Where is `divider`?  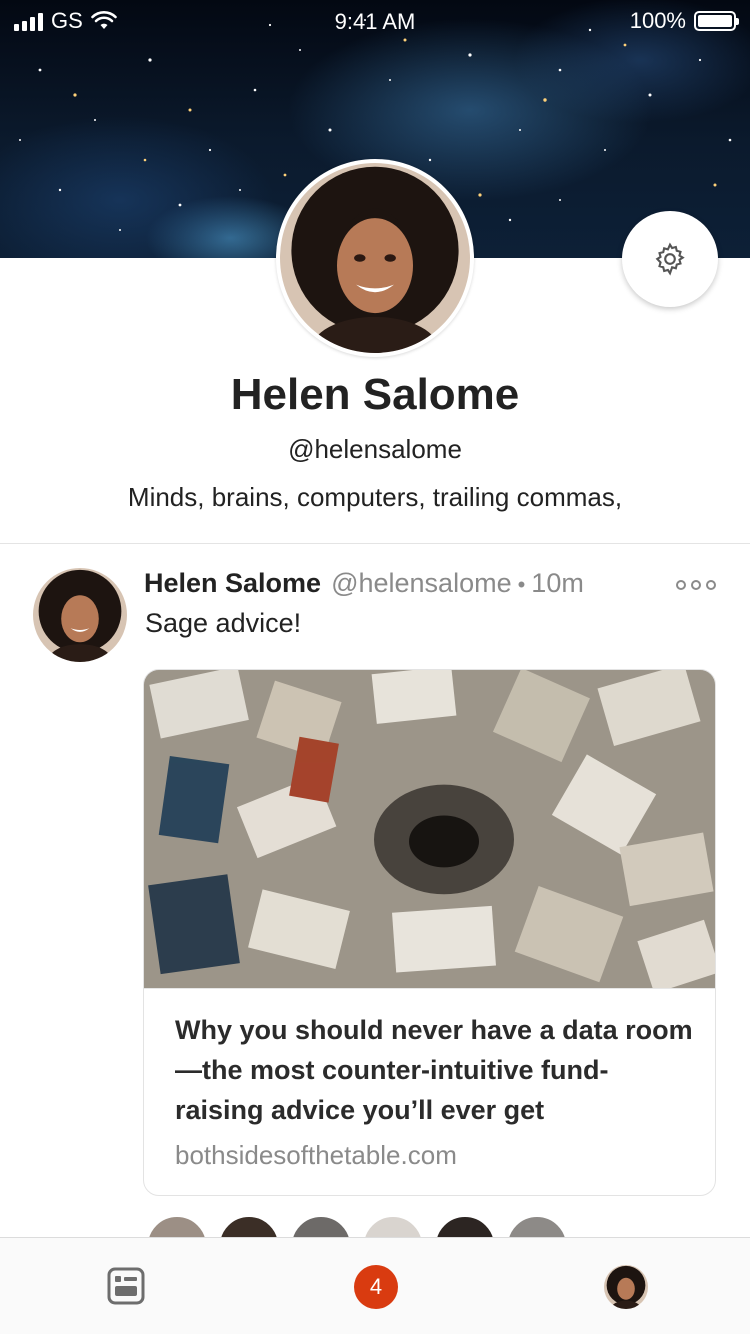 divider is located at coordinates (375, 543).